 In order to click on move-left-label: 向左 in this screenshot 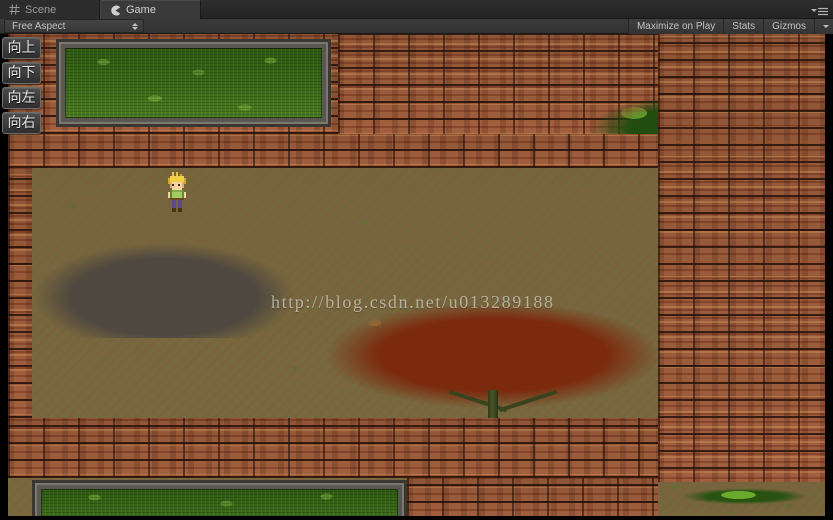, I will do `click(21, 98)`.